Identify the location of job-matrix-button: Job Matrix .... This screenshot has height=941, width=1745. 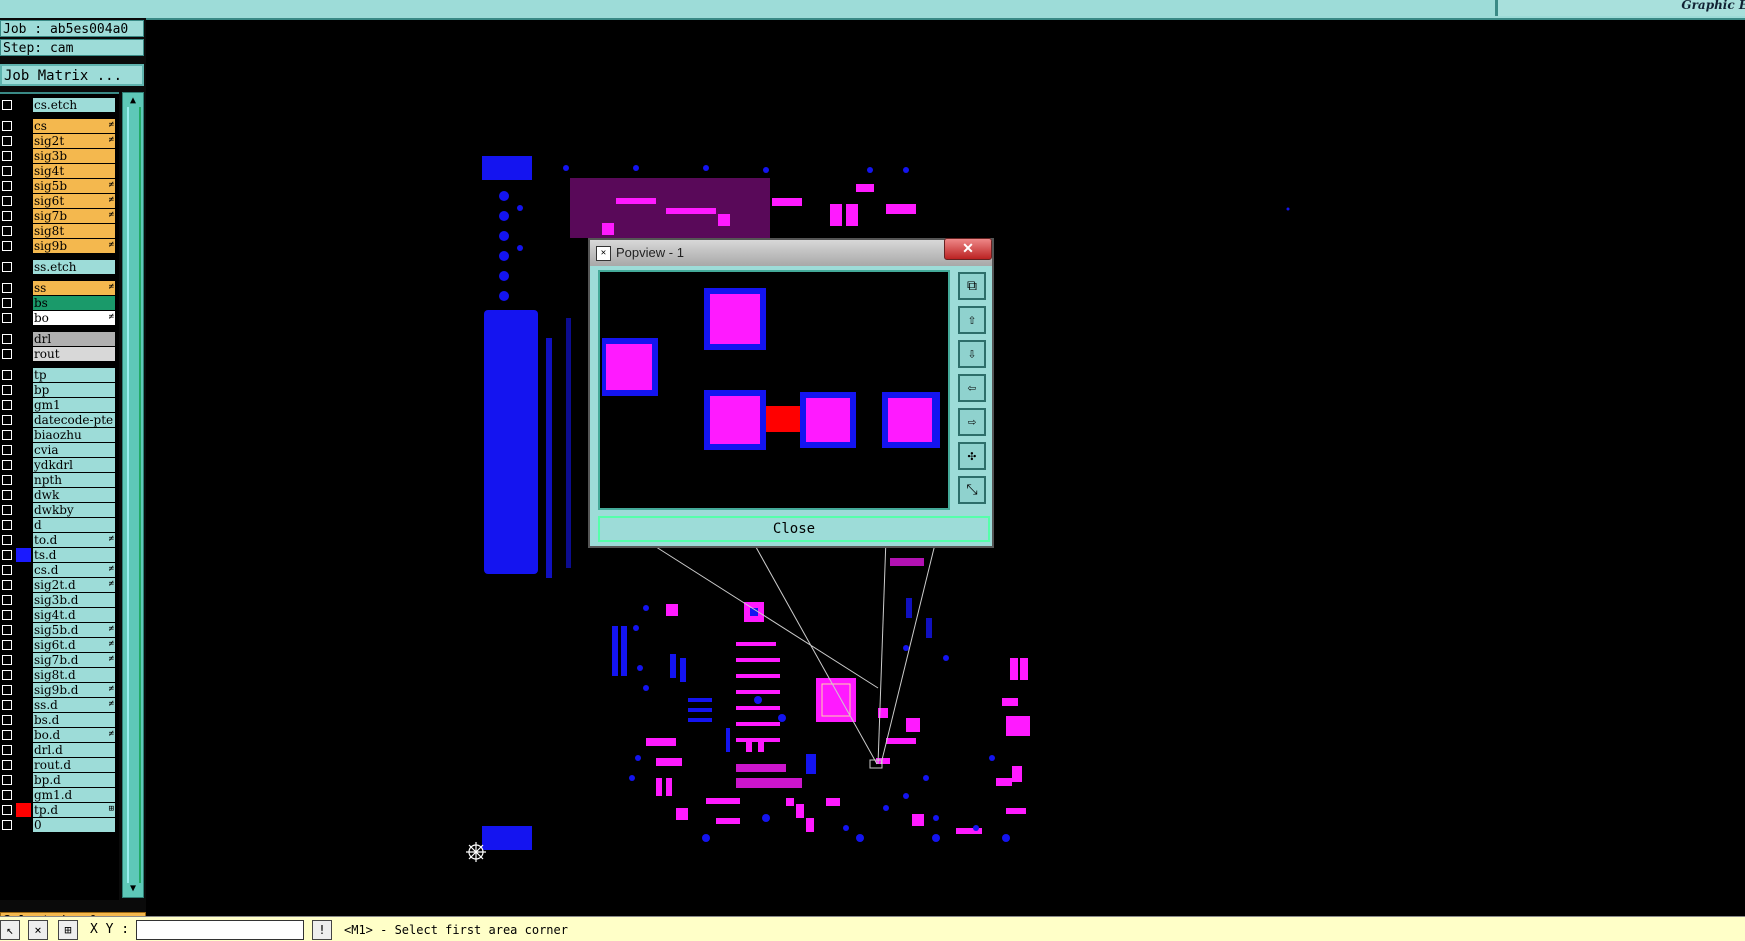
(72, 75).